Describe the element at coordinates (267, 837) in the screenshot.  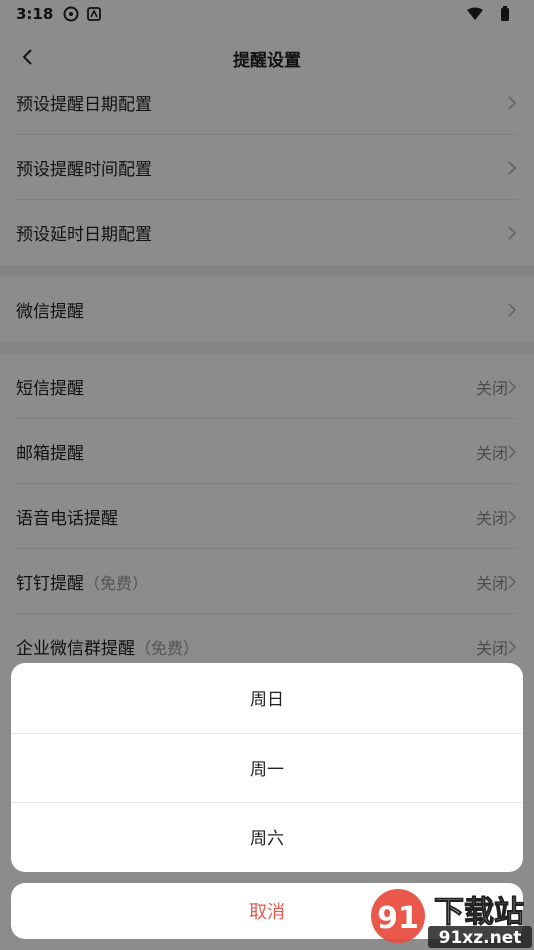
I see `option-saturday: 周六` at that location.